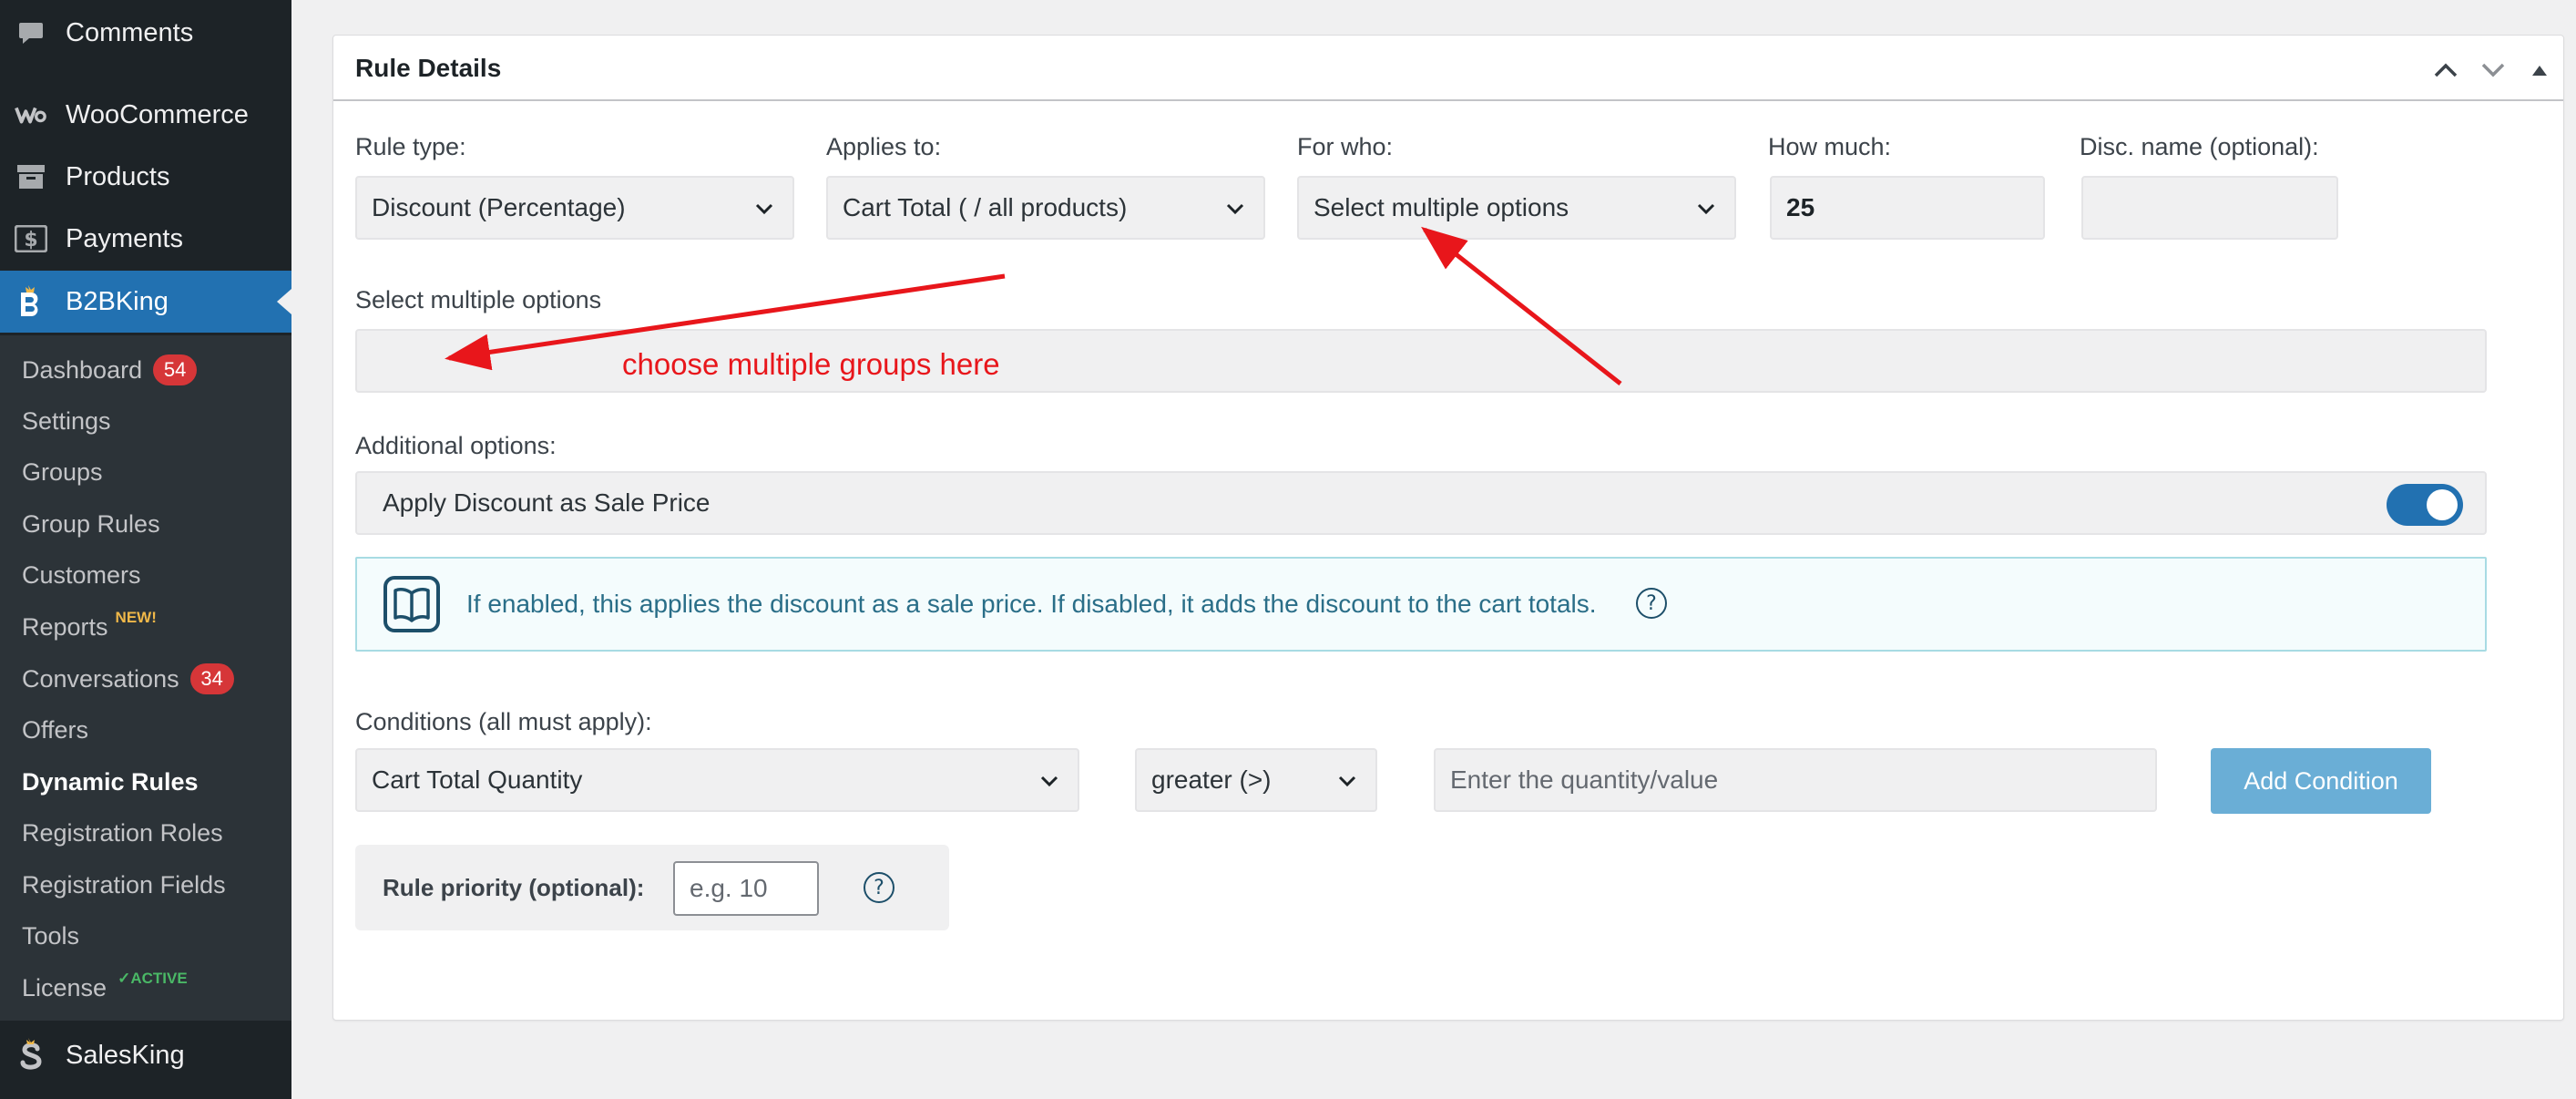 The height and width of the screenshot is (1099, 2576). I want to click on rule-type-select: Discount (Percentage), so click(574, 208).